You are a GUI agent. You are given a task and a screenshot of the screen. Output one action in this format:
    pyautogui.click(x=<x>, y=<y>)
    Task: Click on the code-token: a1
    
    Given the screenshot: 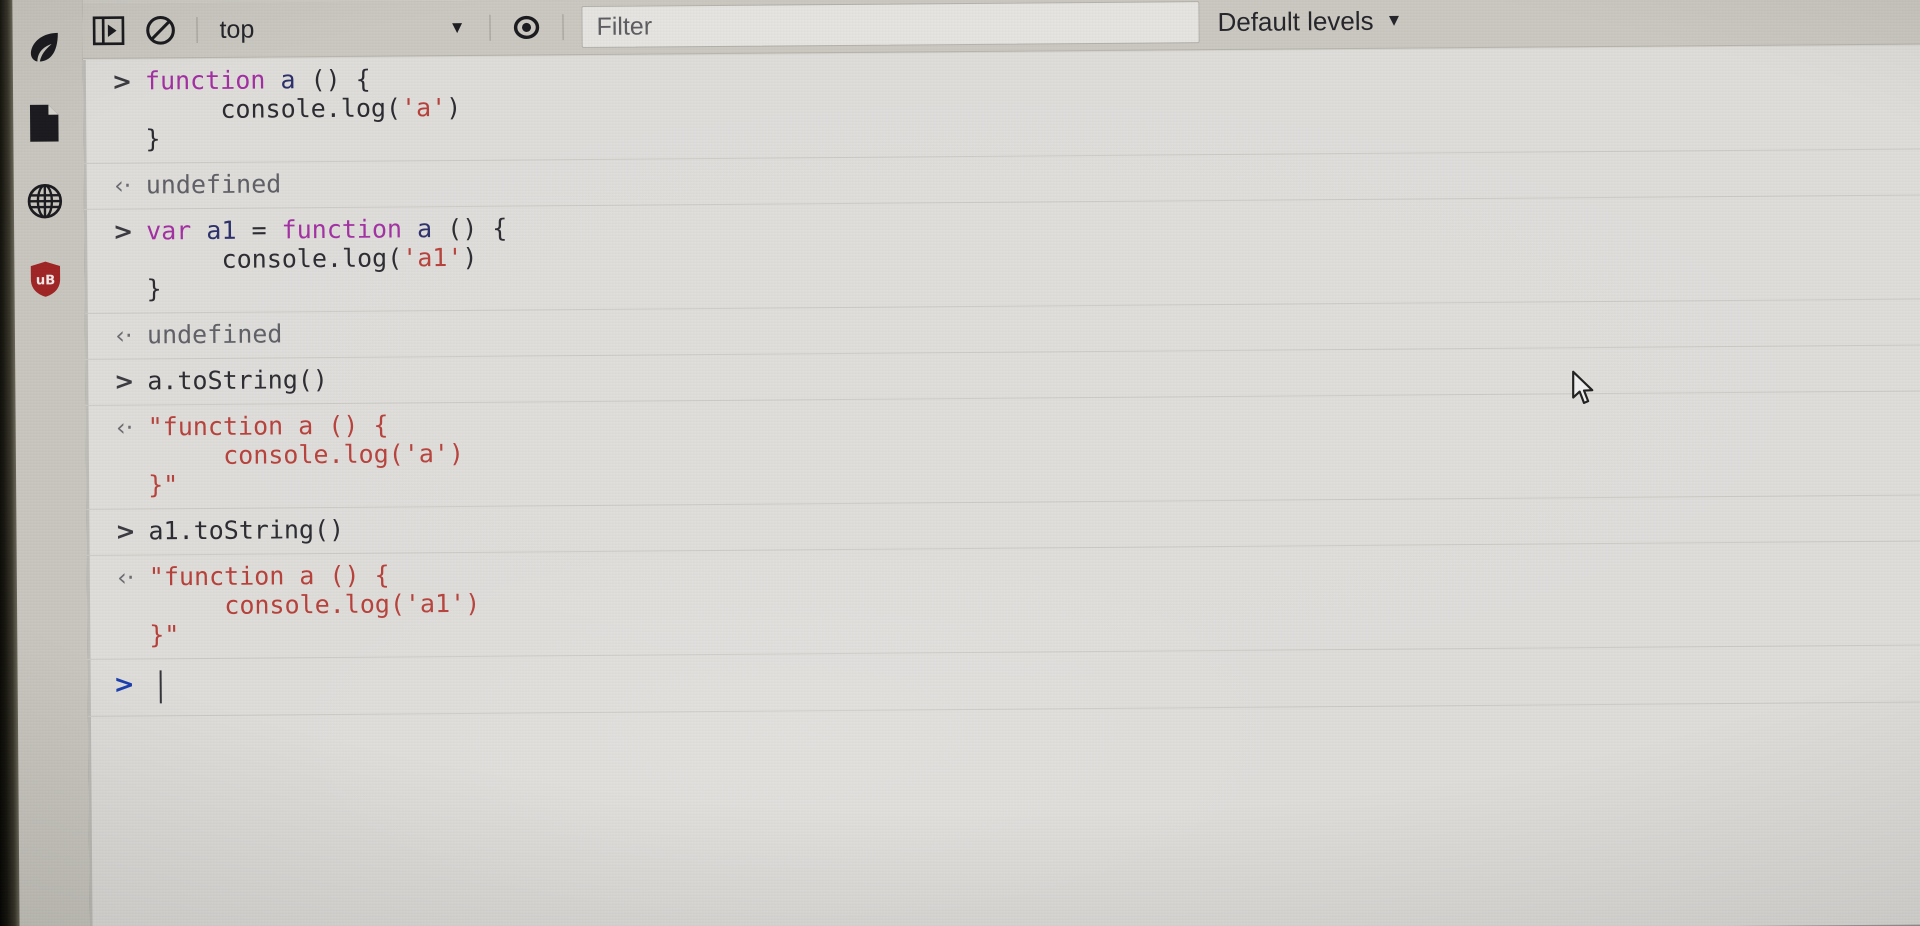 What is the action you would take?
    pyautogui.click(x=221, y=230)
    